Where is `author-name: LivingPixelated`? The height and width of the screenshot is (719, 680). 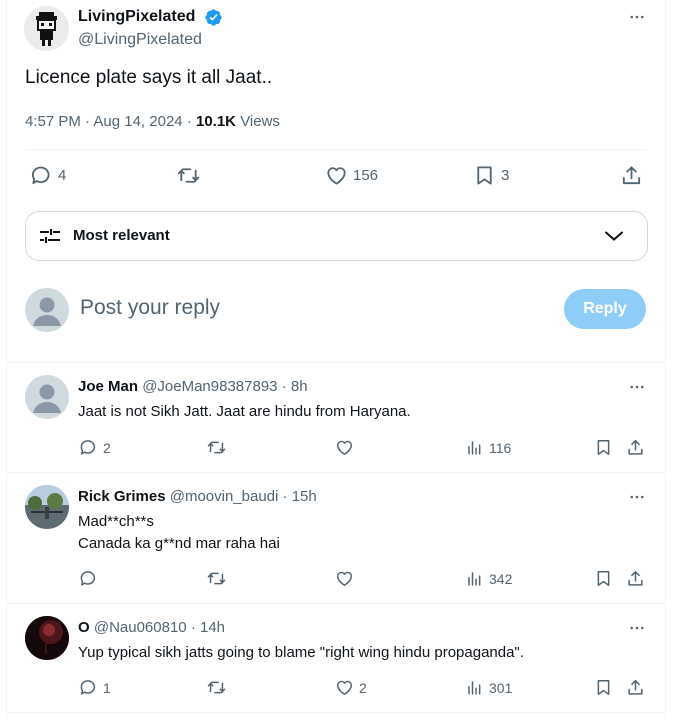
author-name: LivingPixelated is located at coordinates (136, 17).